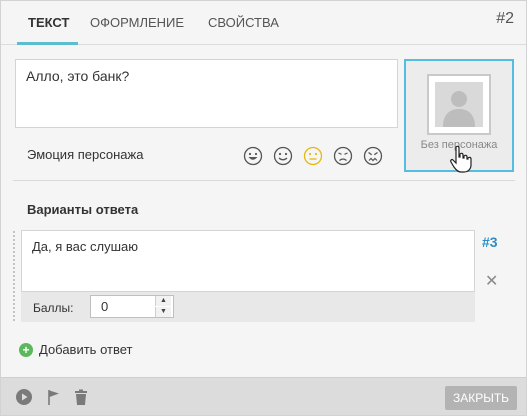 This screenshot has width=527, height=416. I want to click on emotion-label: Эмоция персонажа, so click(85, 154).